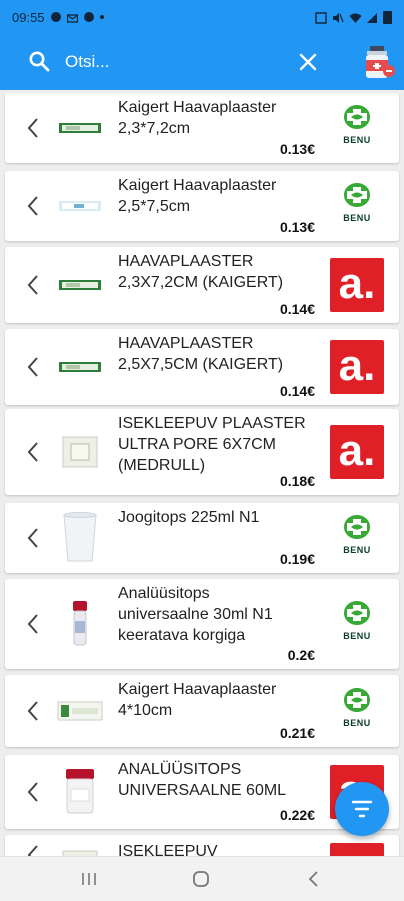 The width and height of the screenshot is (404, 901). I want to click on product-name: ANALÜÜSITOPS UNIVERSAALNE 60ML, so click(202, 780).